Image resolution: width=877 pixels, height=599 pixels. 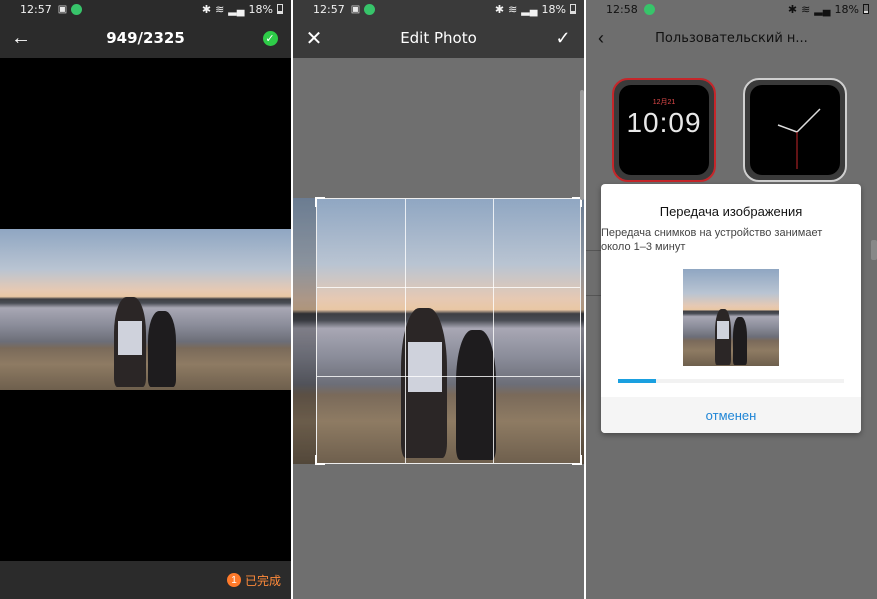 I want to click on crop-handle-bottom-right, so click(x=577, y=460).